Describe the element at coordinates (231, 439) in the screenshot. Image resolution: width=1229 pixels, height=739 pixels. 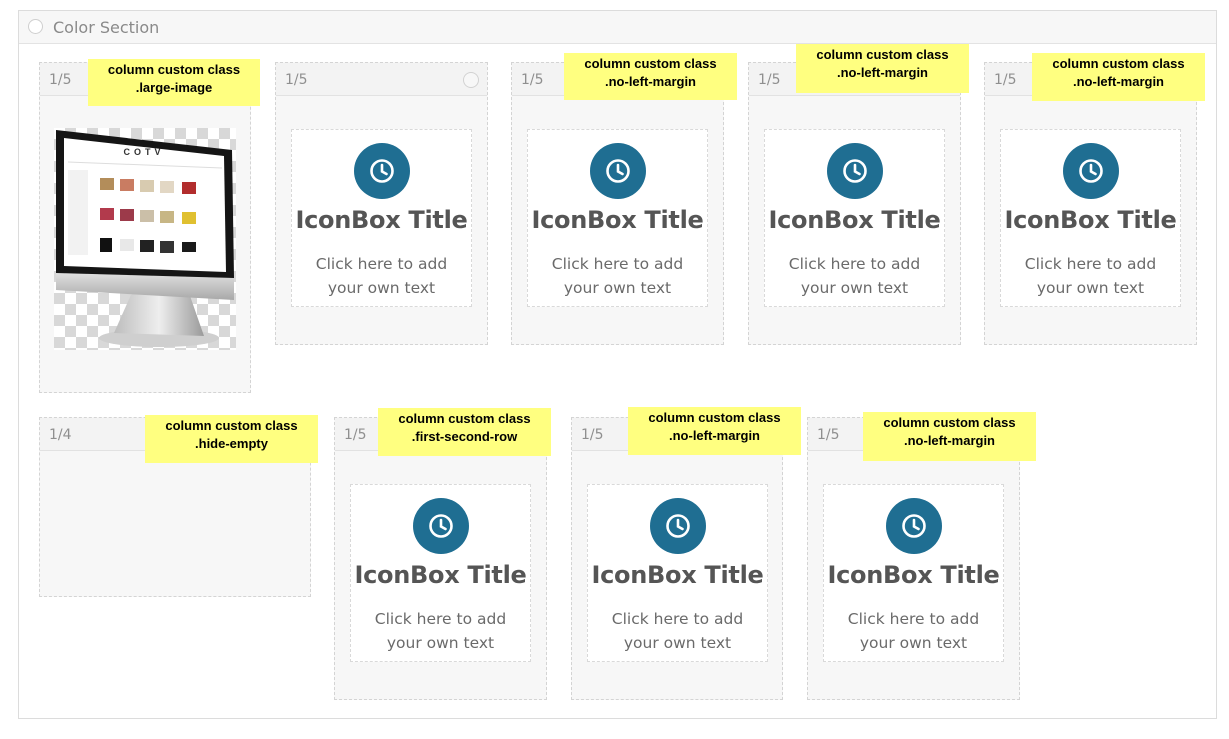
I see `annotation-note: column custom class .hide-empty` at that location.